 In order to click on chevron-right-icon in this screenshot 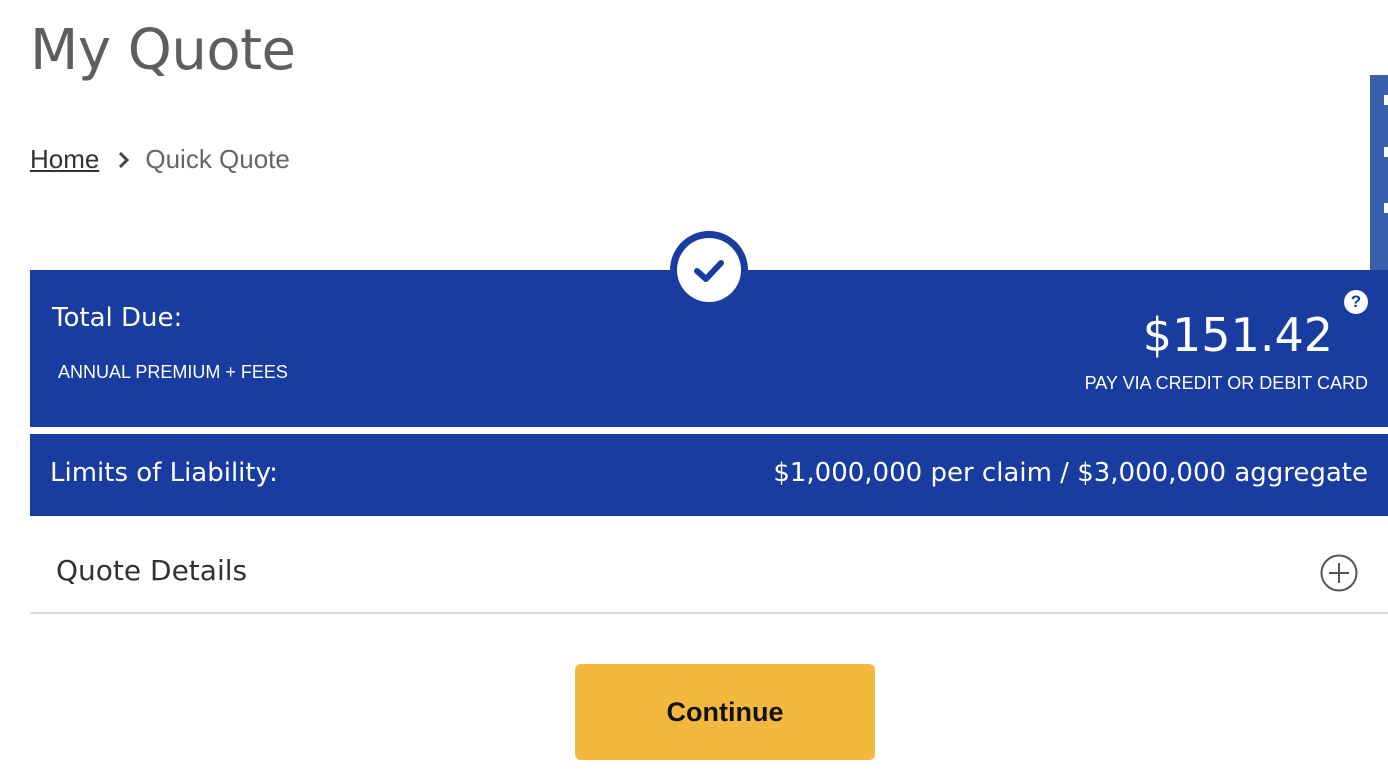, I will do `click(124, 159)`.